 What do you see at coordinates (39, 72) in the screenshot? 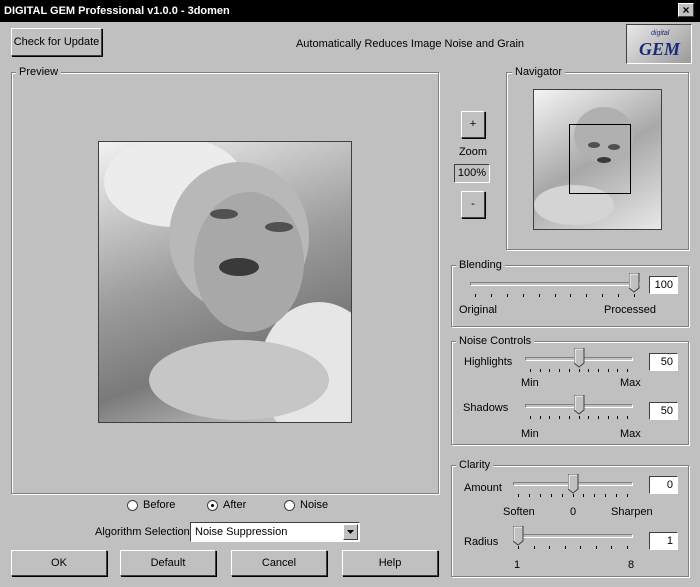
I see `preview-legend: Preview` at bounding box center [39, 72].